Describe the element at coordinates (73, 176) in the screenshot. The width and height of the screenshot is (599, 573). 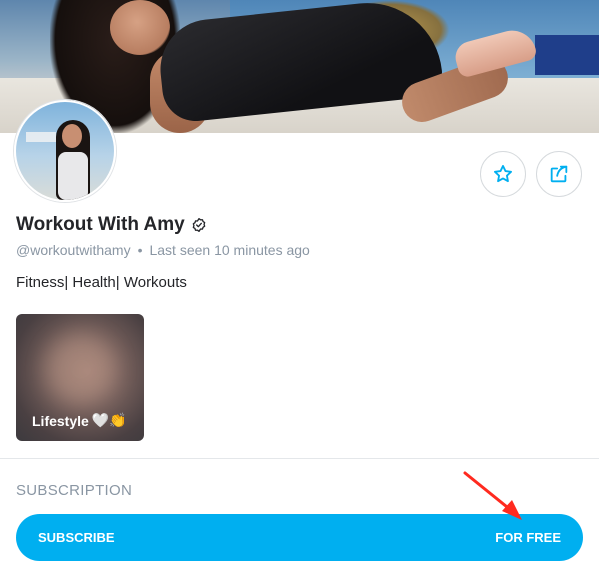
I see `avatar-body` at that location.